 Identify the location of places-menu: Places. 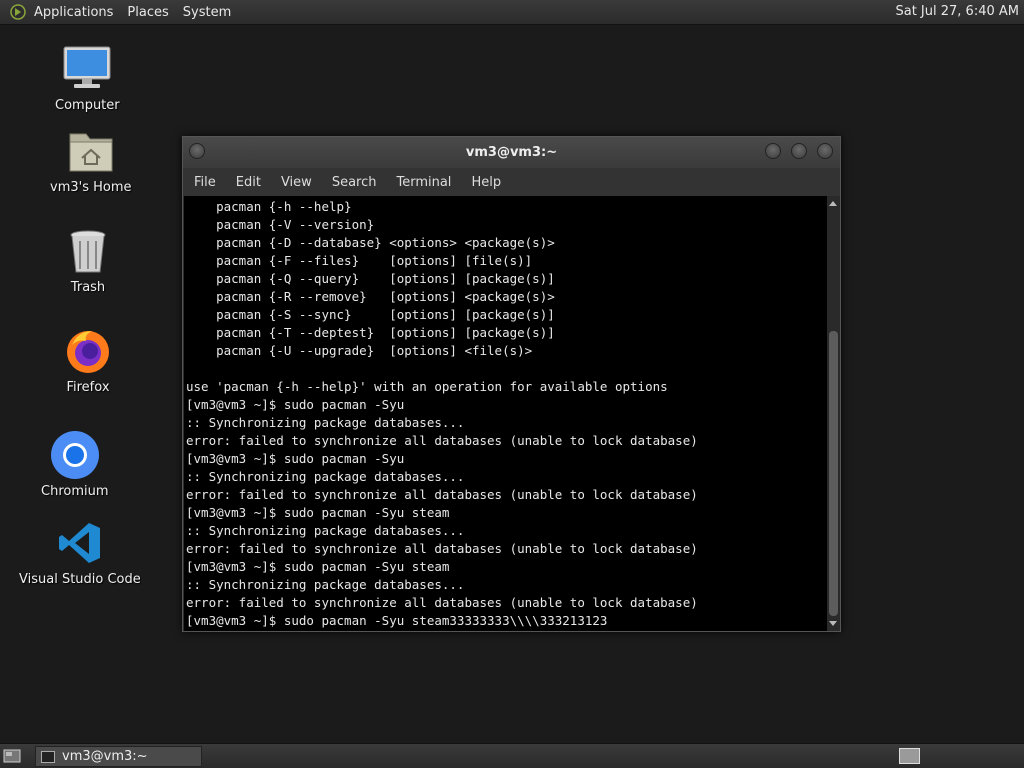
(147, 12).